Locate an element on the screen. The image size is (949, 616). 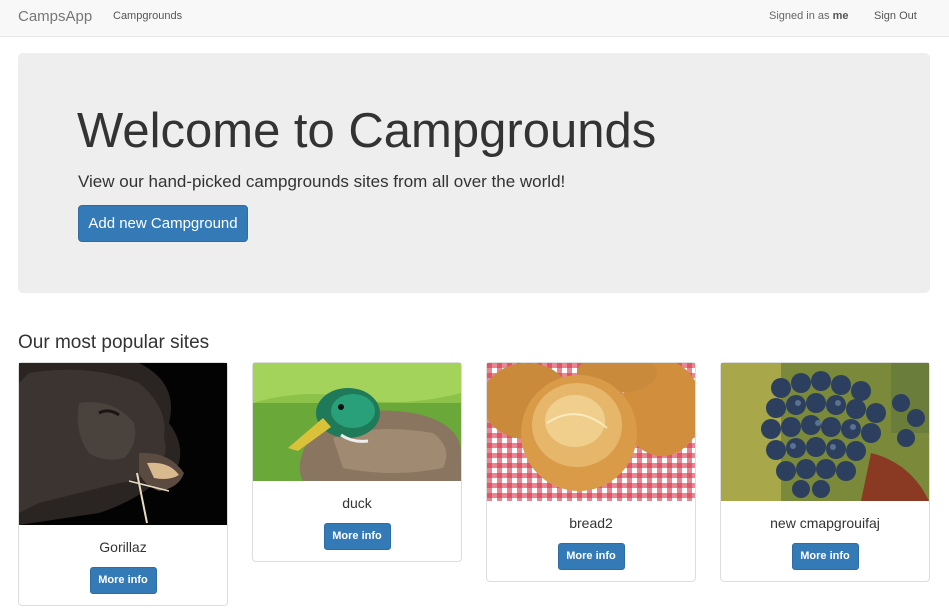
nav-campgrounds-link: Campgrounds is located at coordinates (147, 16).